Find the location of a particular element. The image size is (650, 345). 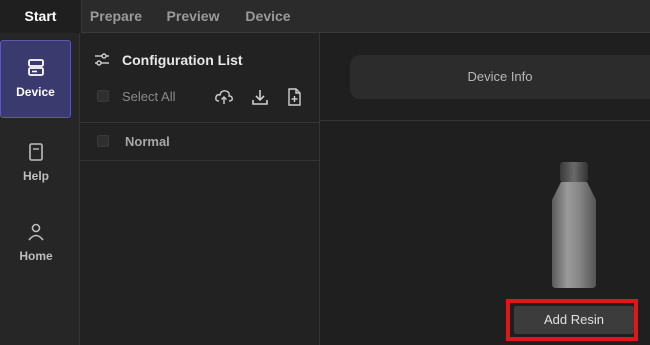

config-list-title: Configuration List is located at coordinates (182, 60).